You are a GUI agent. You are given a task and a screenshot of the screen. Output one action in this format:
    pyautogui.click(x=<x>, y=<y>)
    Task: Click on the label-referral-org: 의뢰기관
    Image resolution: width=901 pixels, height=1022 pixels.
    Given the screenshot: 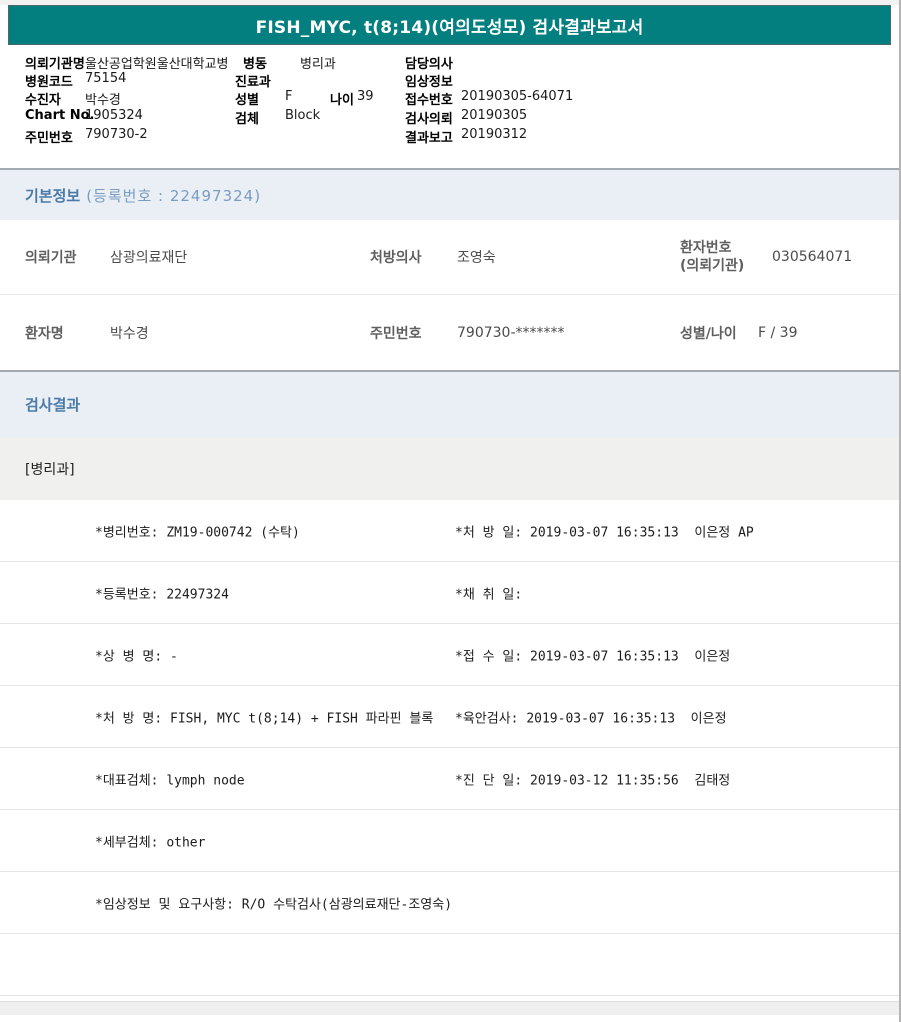 What is the action you would take?
    pyautogui.click(x=51, y=258)
    